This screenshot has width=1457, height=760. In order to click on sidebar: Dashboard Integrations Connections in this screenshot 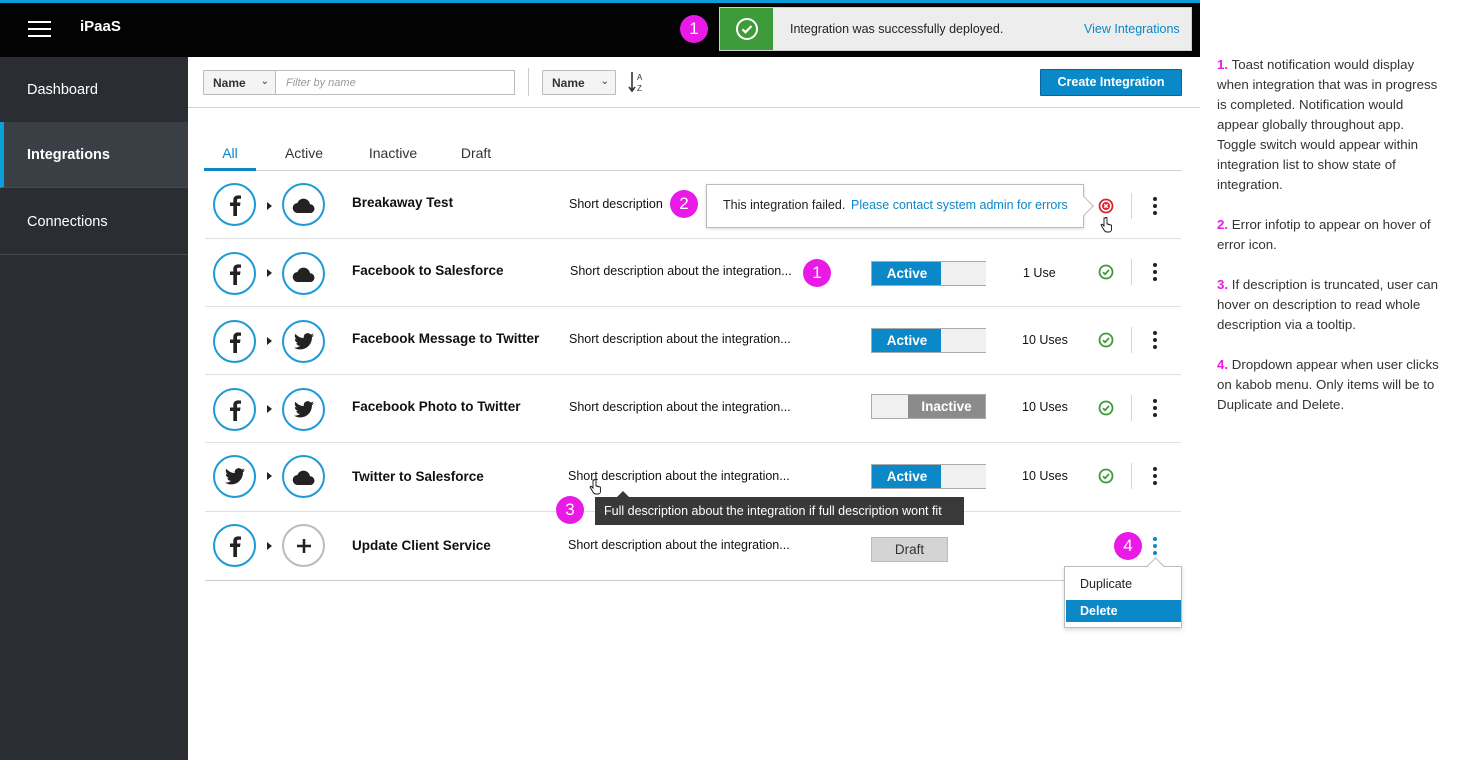, I will do `click(94, 408)`.